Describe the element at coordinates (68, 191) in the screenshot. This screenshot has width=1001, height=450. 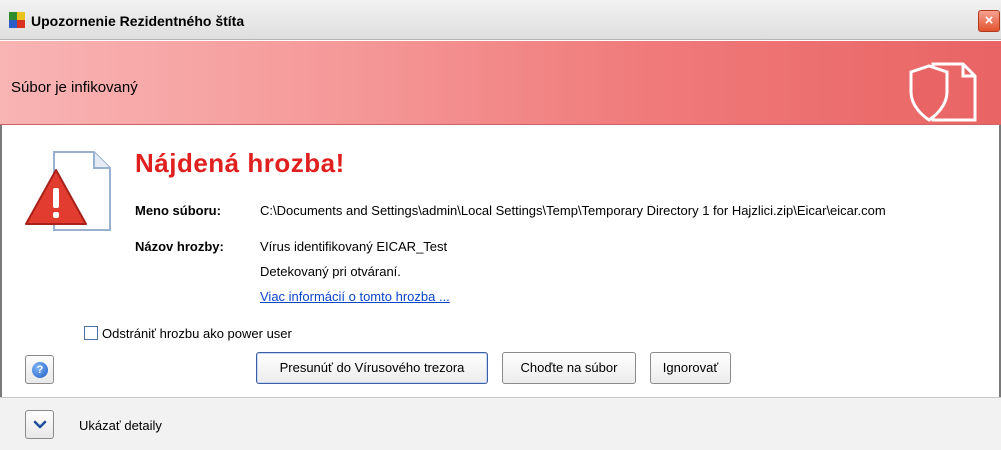
I see `warning-document-icon` at that location.